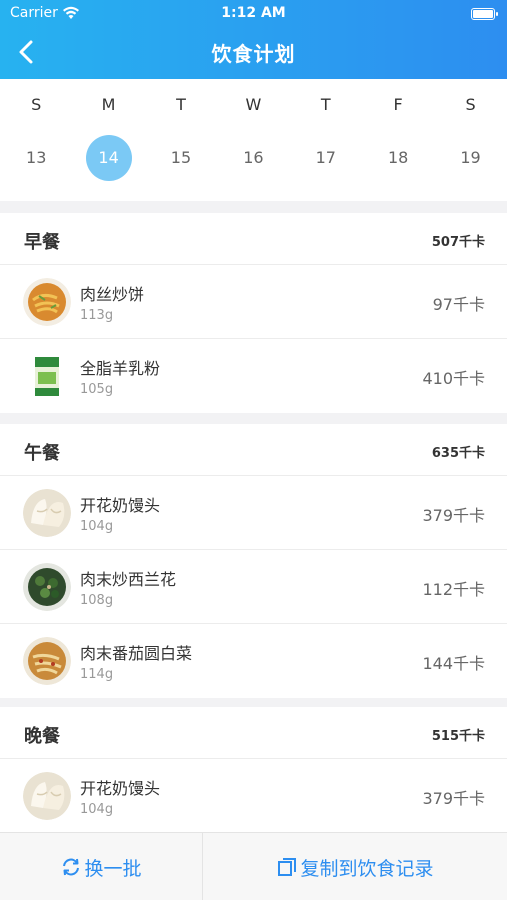 This screenshot has height=900, width=507. I want to click on food-weight: 113g, so click(97, 315).